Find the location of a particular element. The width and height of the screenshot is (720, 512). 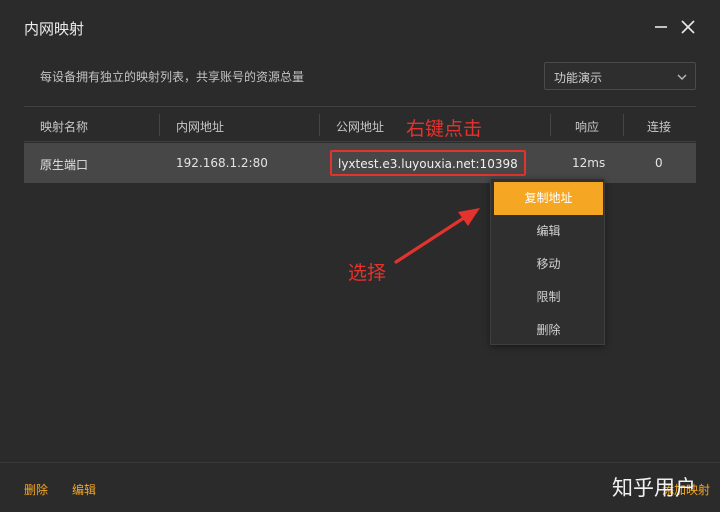

close-button is located at coordinates (688, 27).